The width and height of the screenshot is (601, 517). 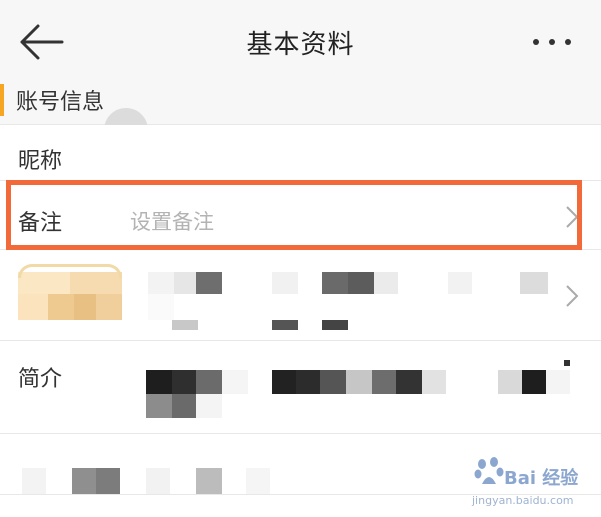 I want to click on watermark-logo-text: Bai 经验, so click(x=541, y=478).